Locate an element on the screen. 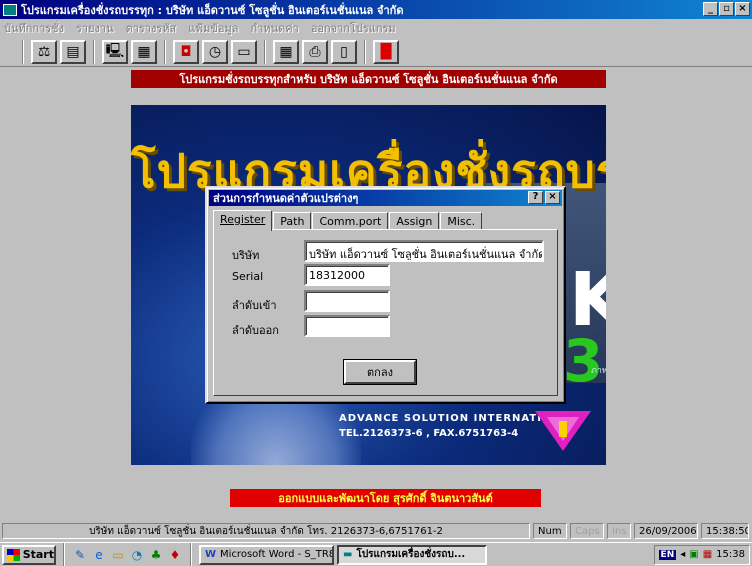 This screenshot has width=752, height=566. notes-icon: ▯ is located at coordinates (344, 51).